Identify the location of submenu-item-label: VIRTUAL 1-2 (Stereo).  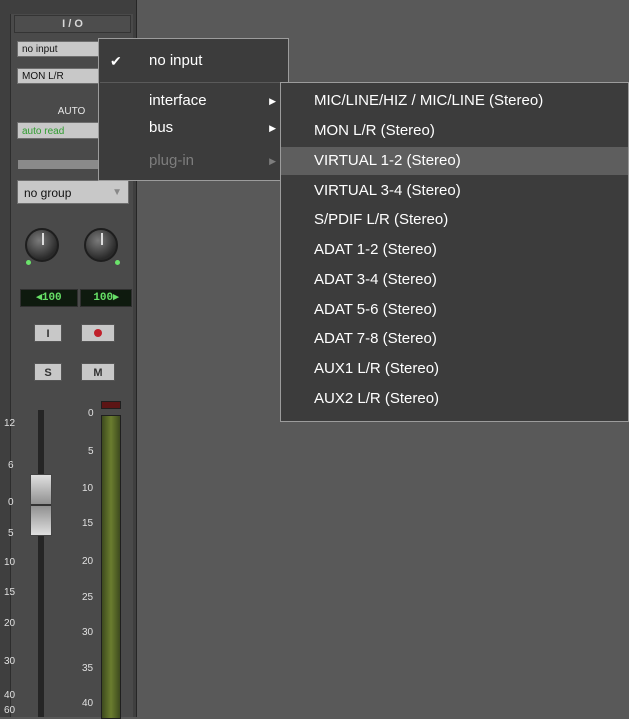
(387, 160).